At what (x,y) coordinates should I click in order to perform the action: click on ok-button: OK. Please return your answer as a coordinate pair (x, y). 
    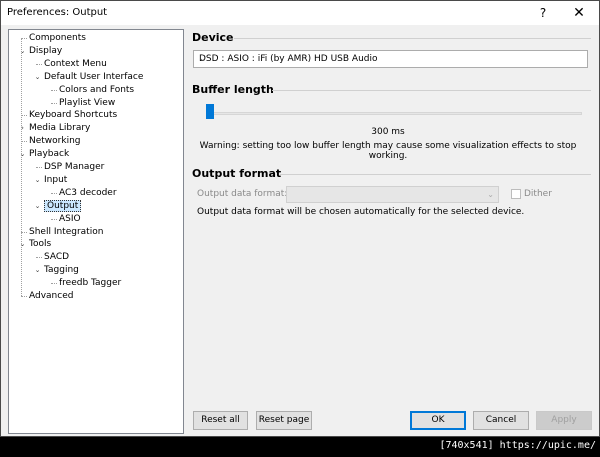
    Looking at the image, I should click on (438, 420).